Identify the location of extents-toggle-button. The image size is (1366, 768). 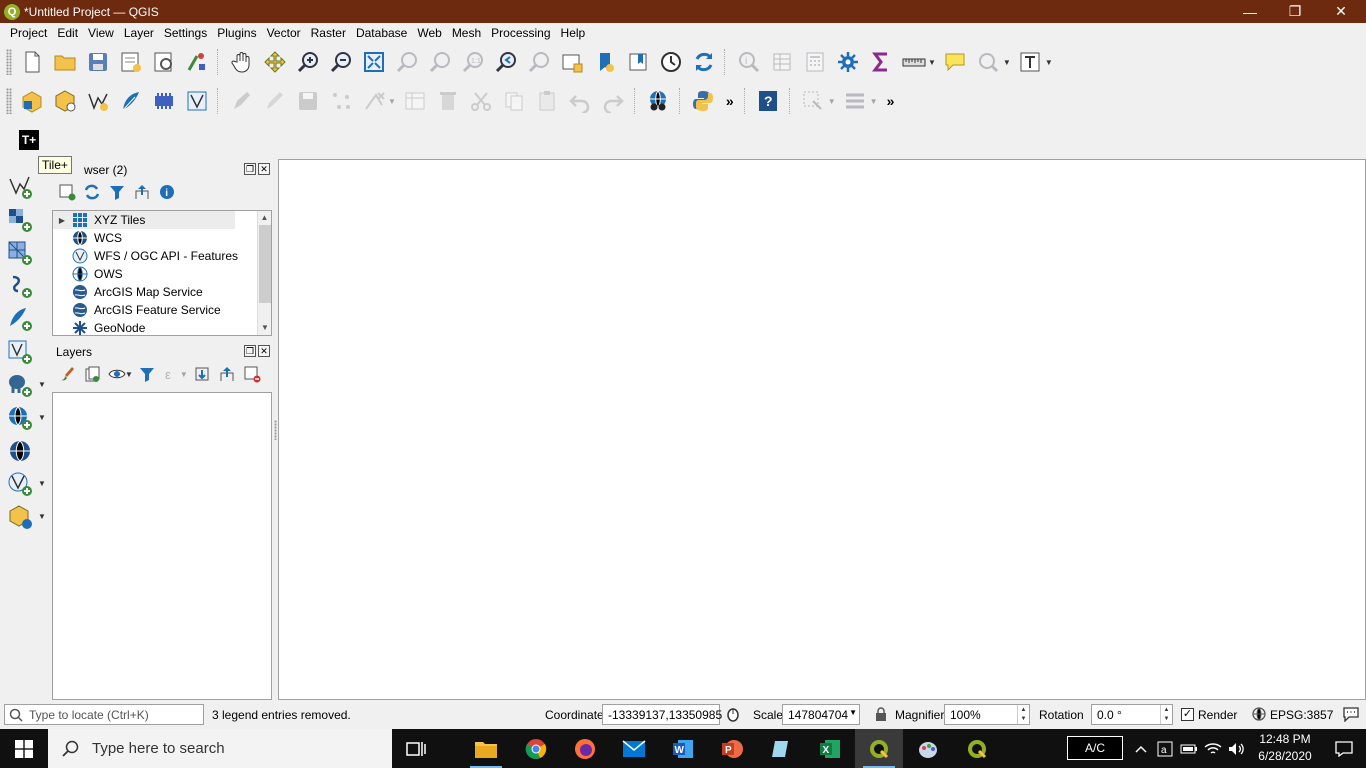
(733, 714).